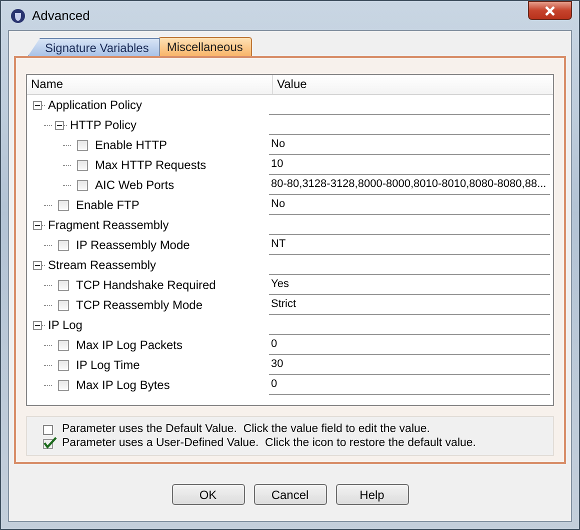 This screenshot has height=530, width=580. I want to click on tree-item: Max HTTP Requests, so click(150, 165).